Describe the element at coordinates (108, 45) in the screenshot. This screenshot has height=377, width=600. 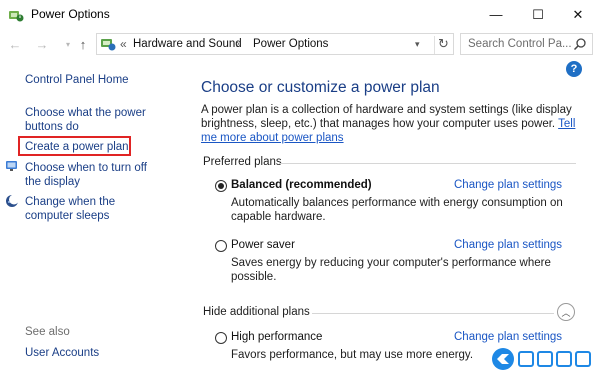
I see `control-panel-icon` at that location.